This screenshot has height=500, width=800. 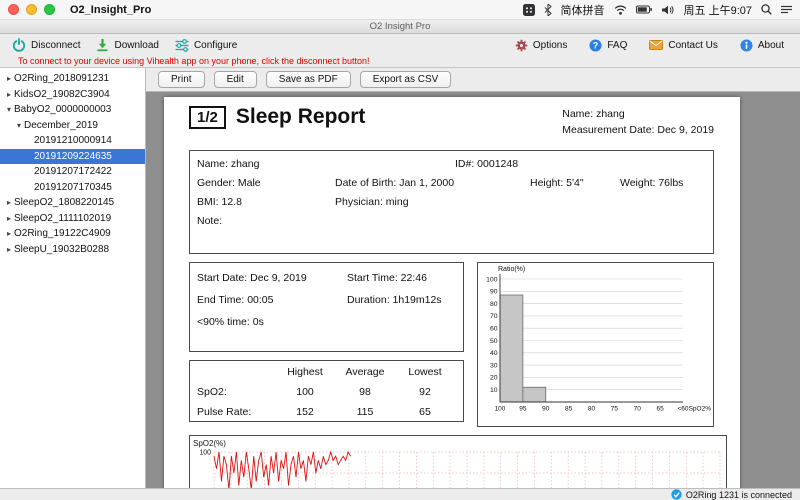 I want to click on report-header-measurement-date: Measurement Date: Dec 9, 2019, so click(x=638, y=130).